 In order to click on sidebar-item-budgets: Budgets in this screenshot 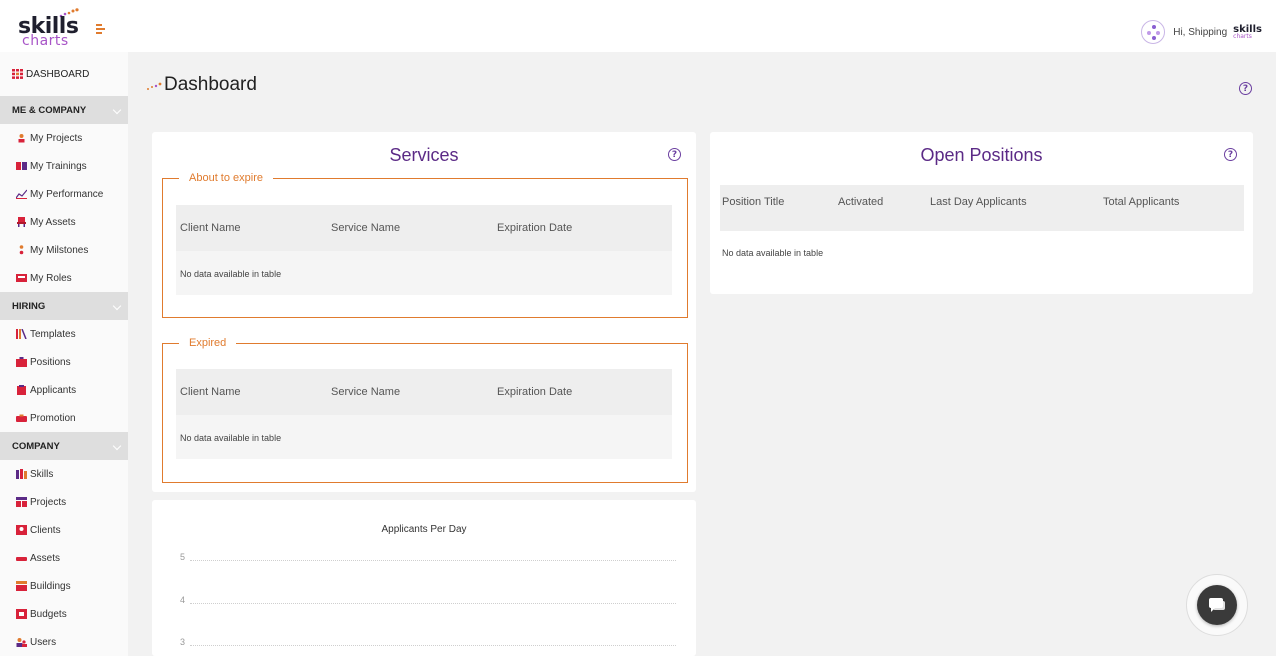, I will do `click(64, 614)`.